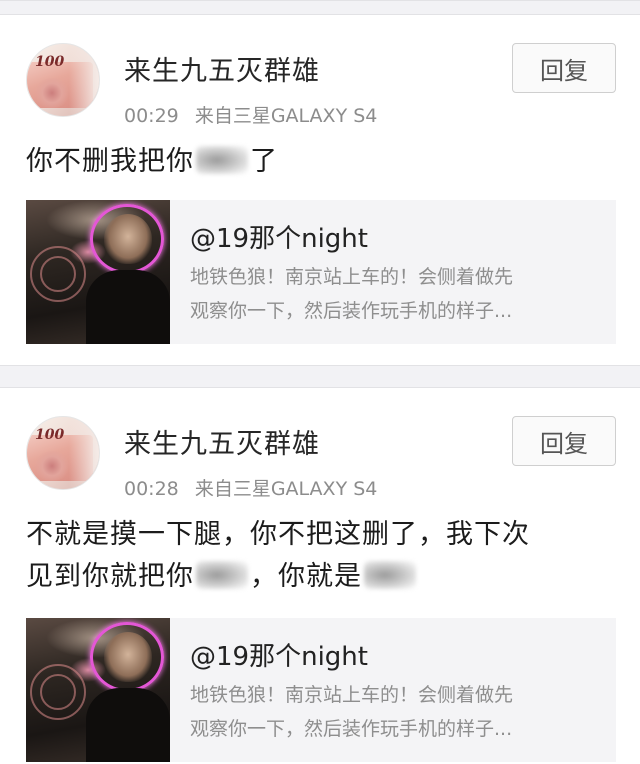  I want to click on post-meta: 00:28 来自三星GALAXY S4, so click(250, 487).